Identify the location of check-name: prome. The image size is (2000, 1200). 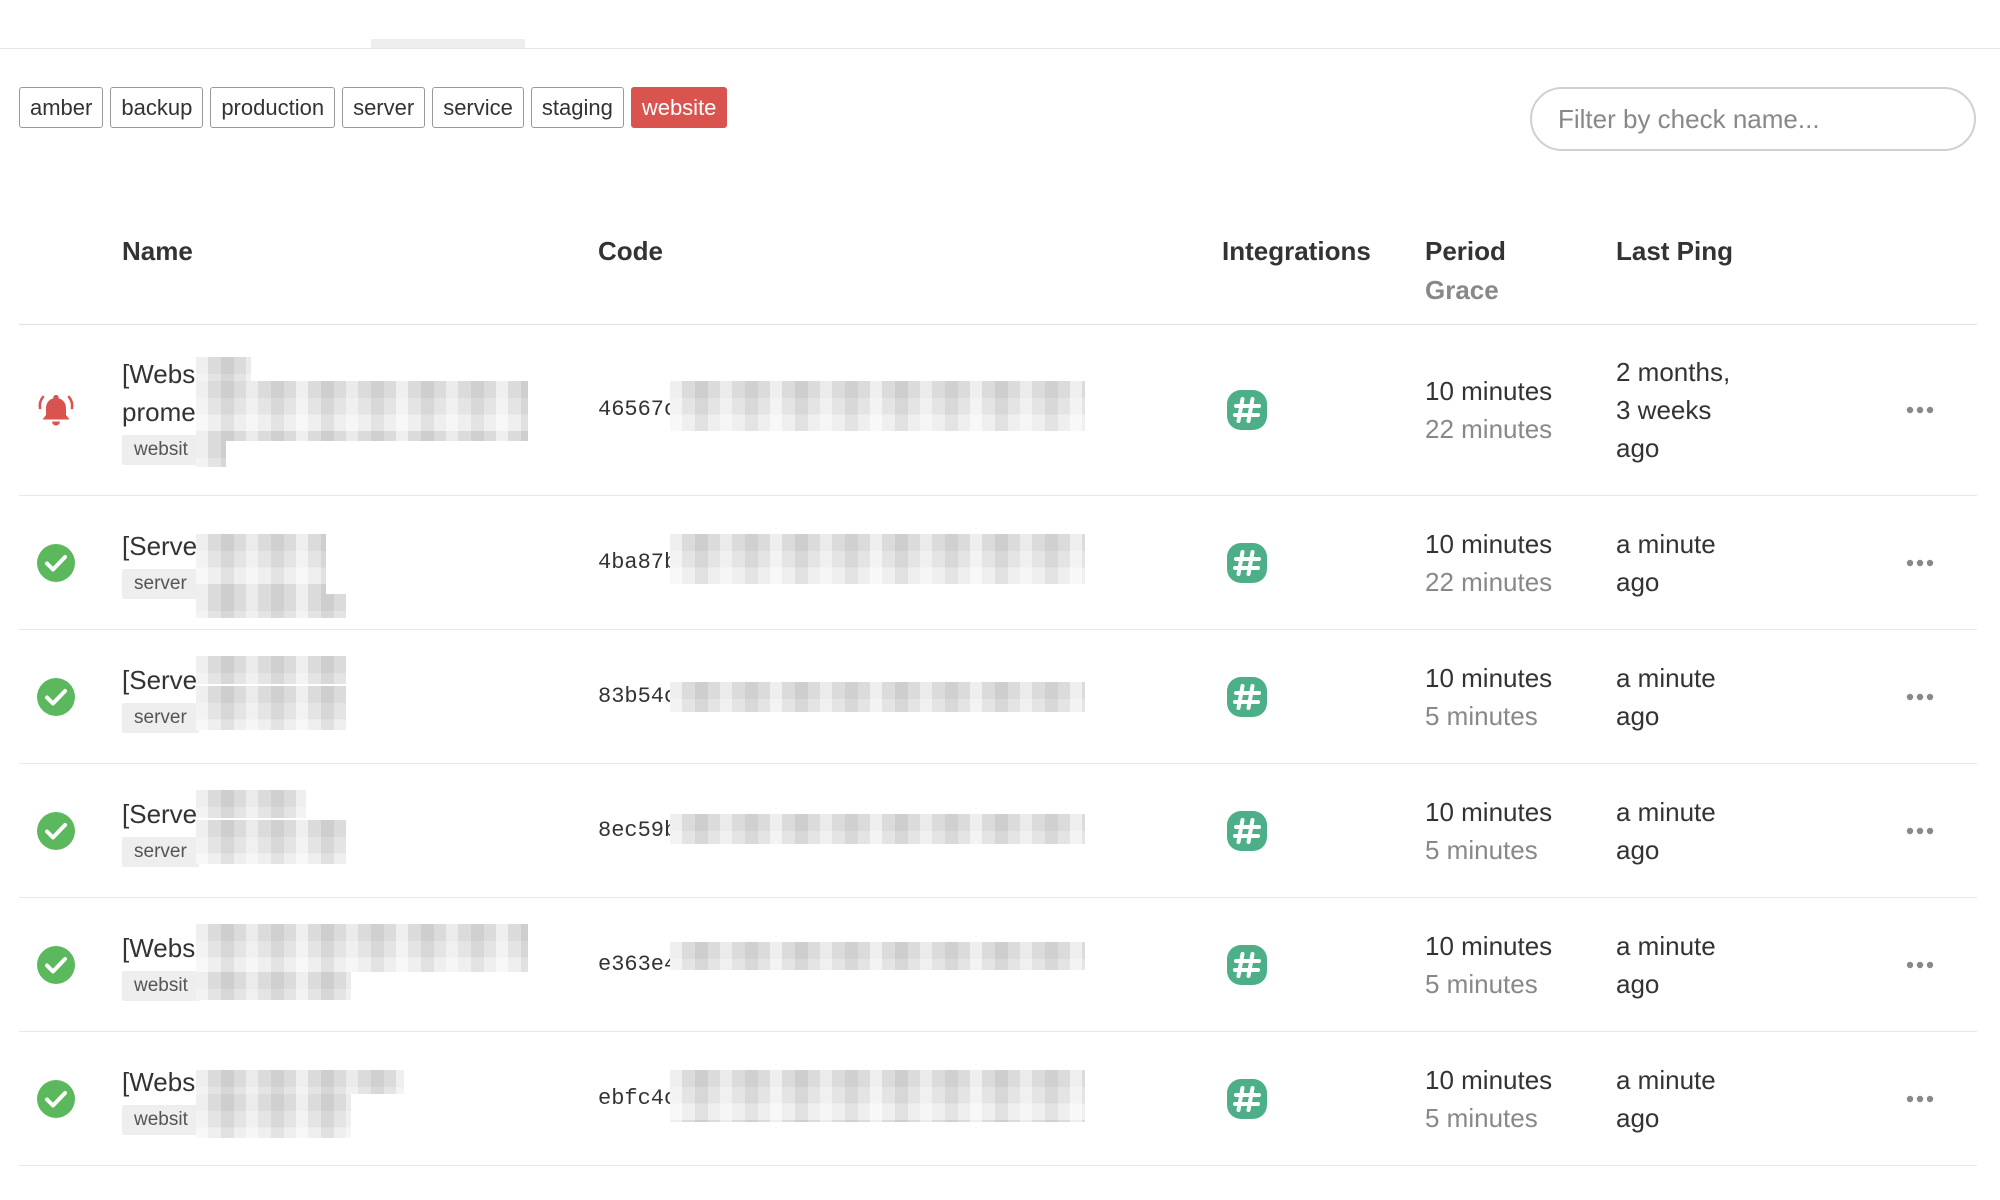
(161, 412).